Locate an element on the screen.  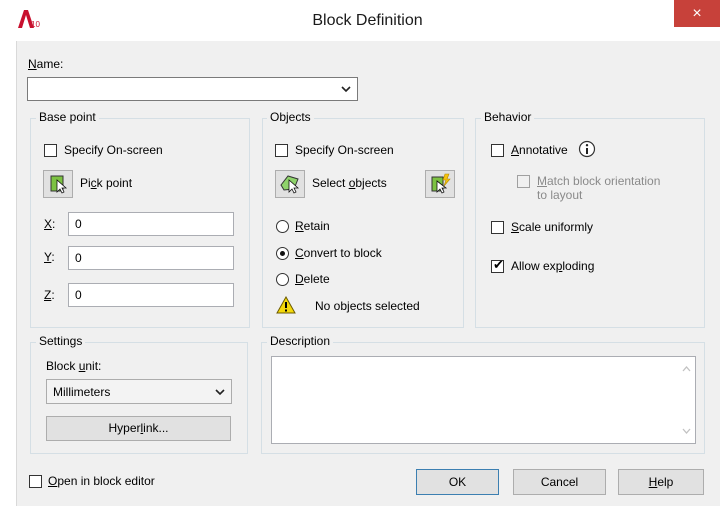
window-bottom-edge is located at coordinates (360, 510).